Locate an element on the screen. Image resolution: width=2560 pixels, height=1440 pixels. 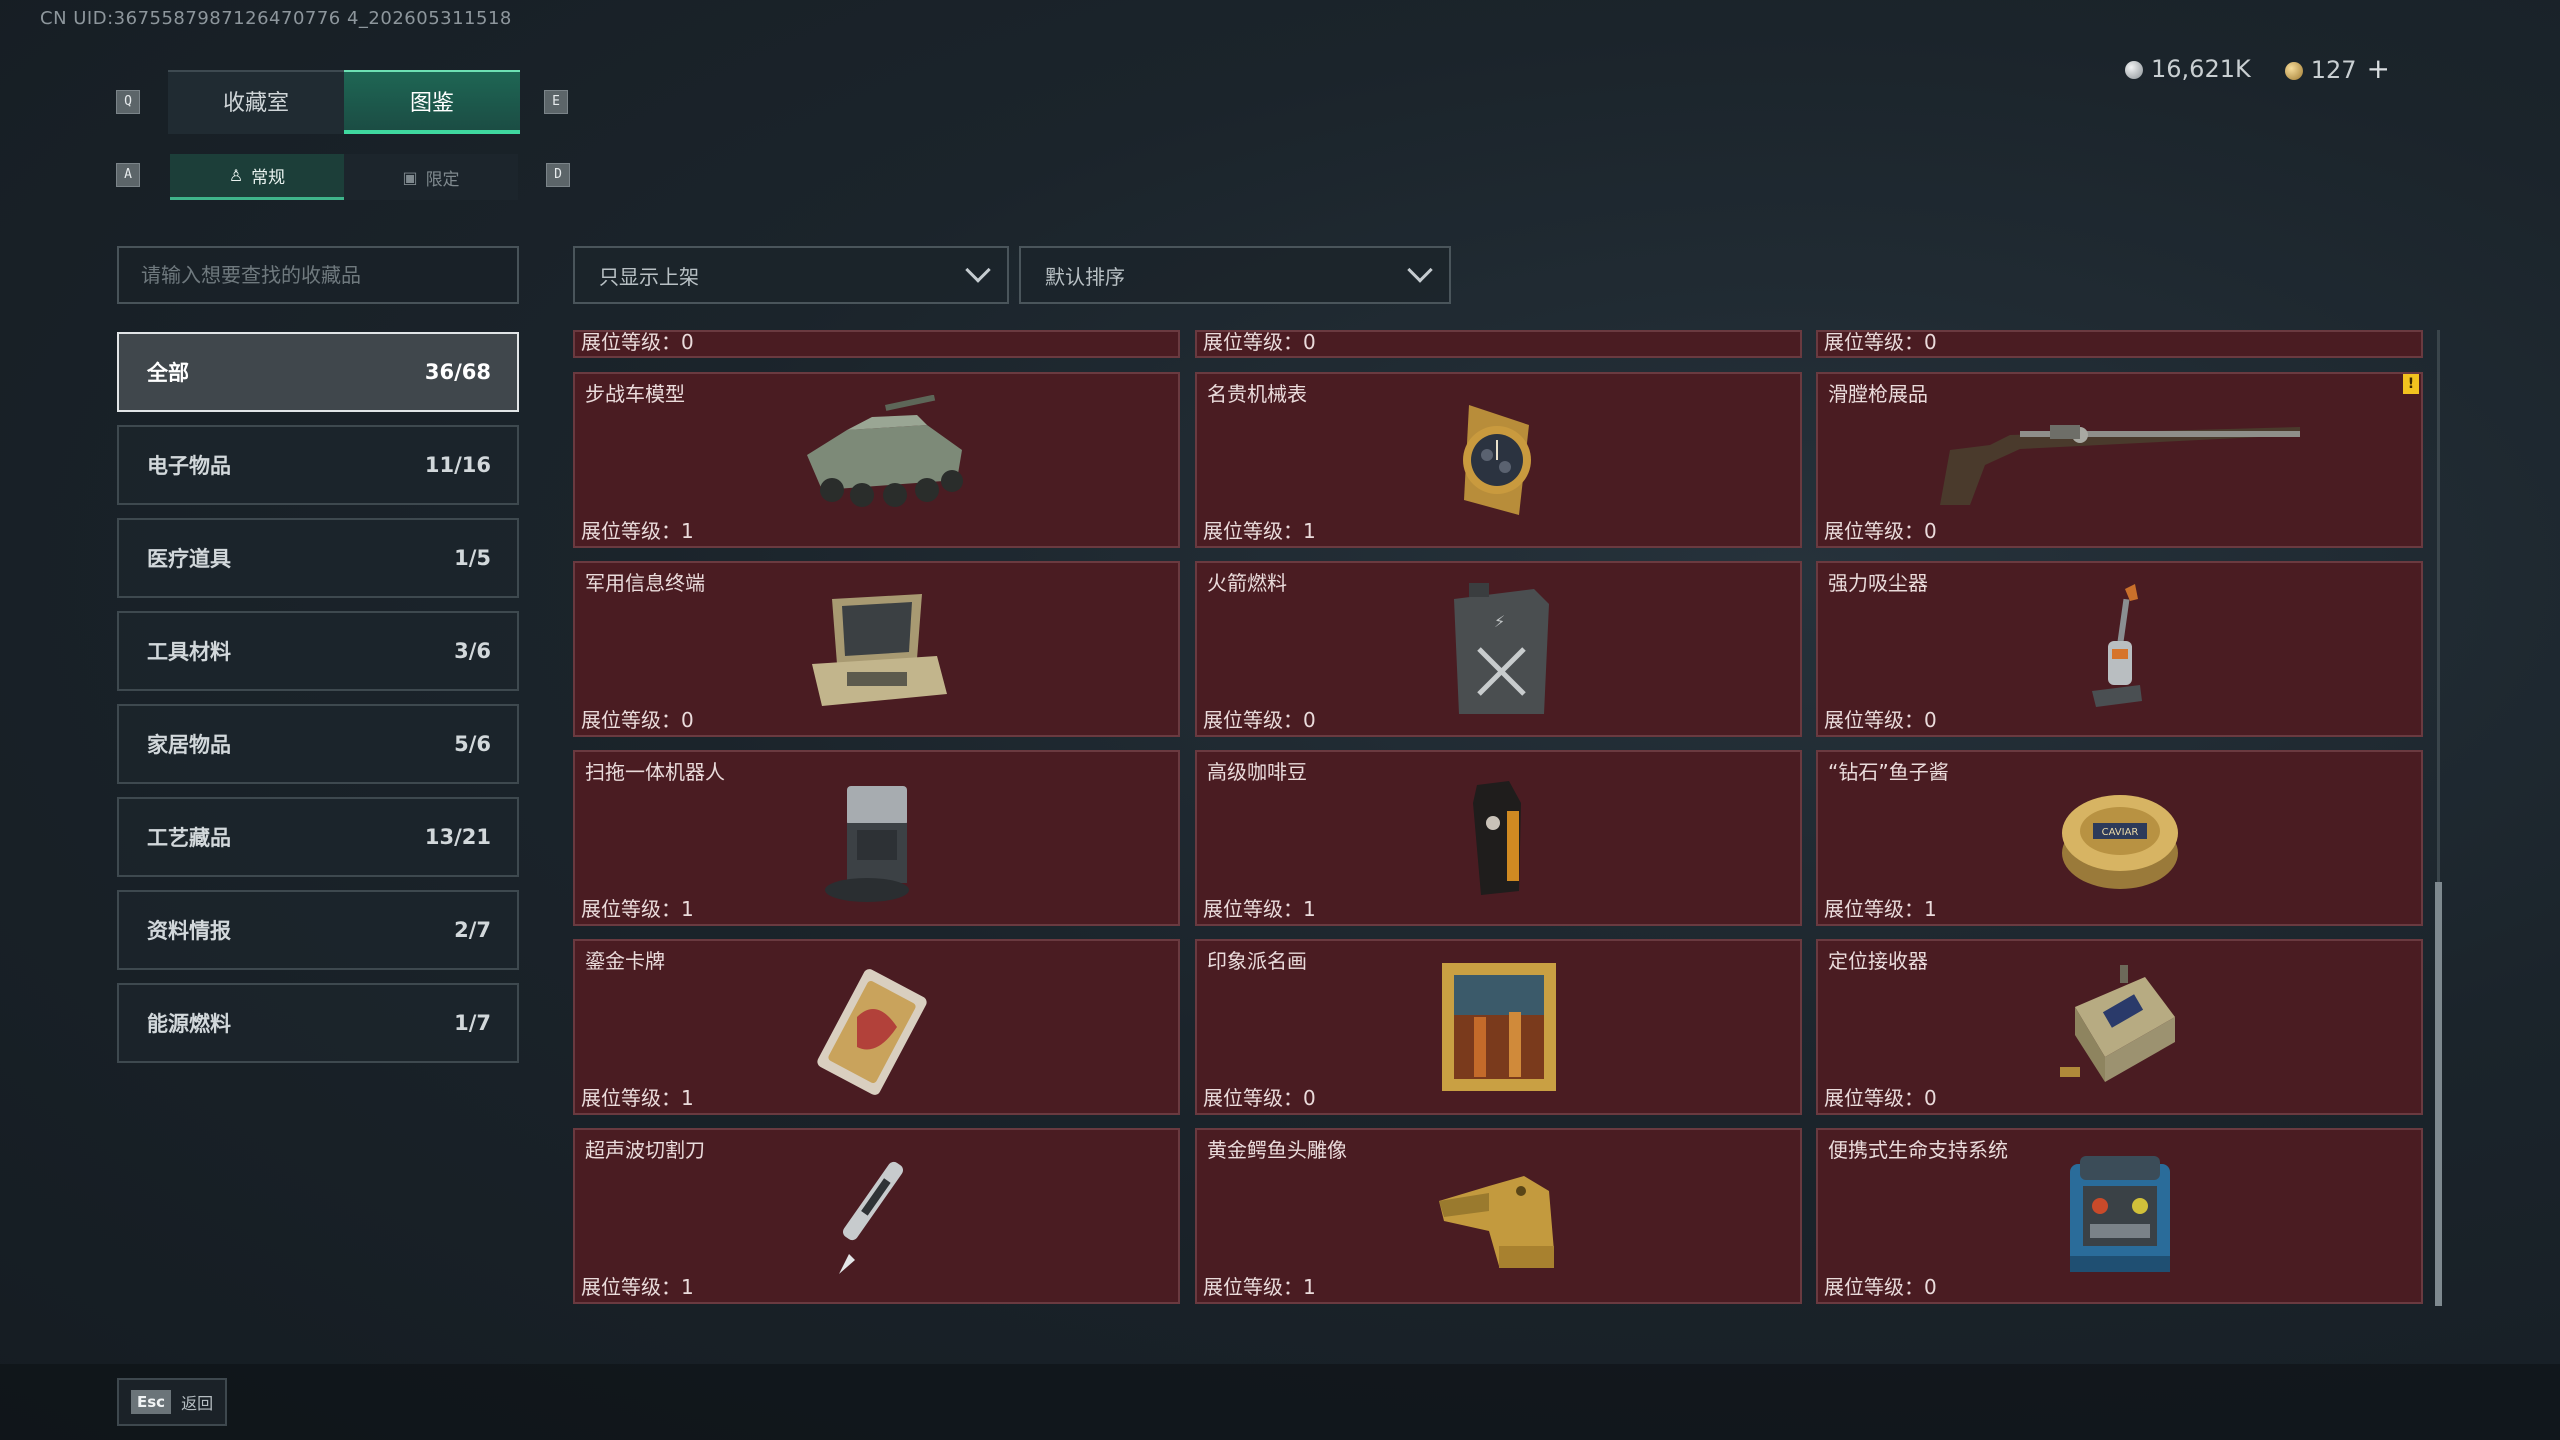
back-button: Esc 返回 is located at coordinates (172, 1402).